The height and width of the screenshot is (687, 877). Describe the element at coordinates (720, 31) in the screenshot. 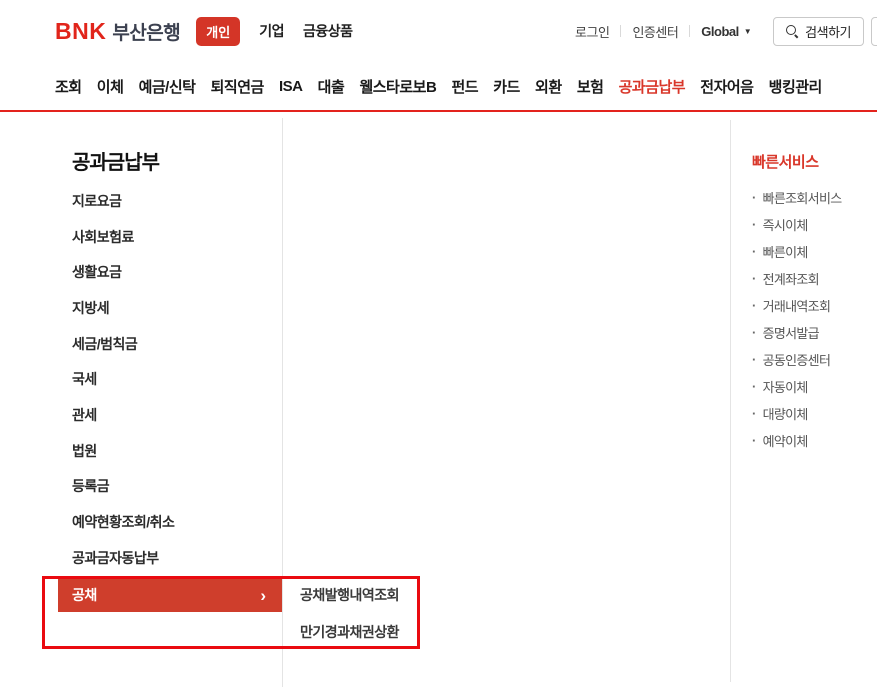

I see `global-label: Global` at that location.